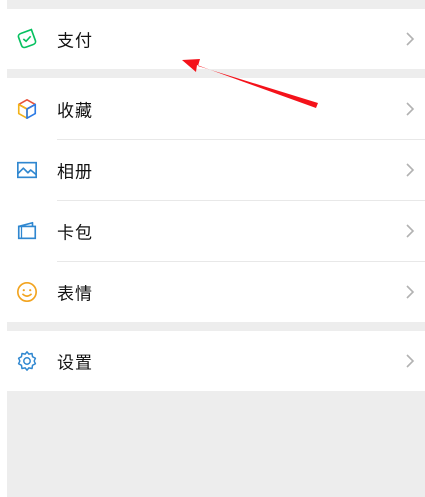  What do you see at coordinates (216, 230) in the screenshot?
I see `menu-item-cards: 卡包` at bounding box center [216, 230].